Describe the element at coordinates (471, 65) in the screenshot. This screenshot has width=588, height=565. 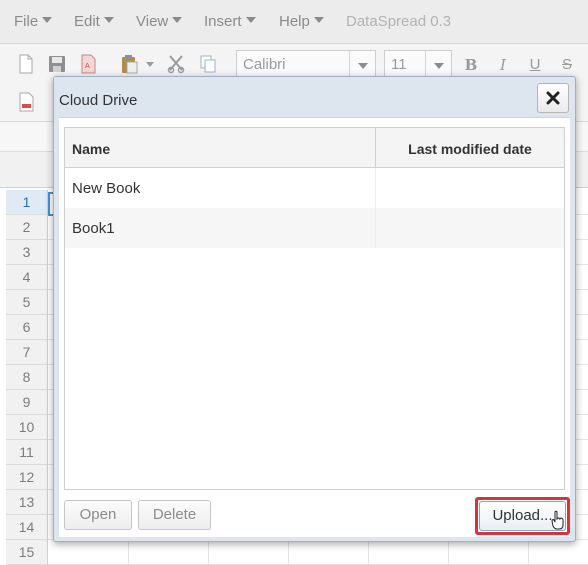
I see `bold-button: B` at that location.